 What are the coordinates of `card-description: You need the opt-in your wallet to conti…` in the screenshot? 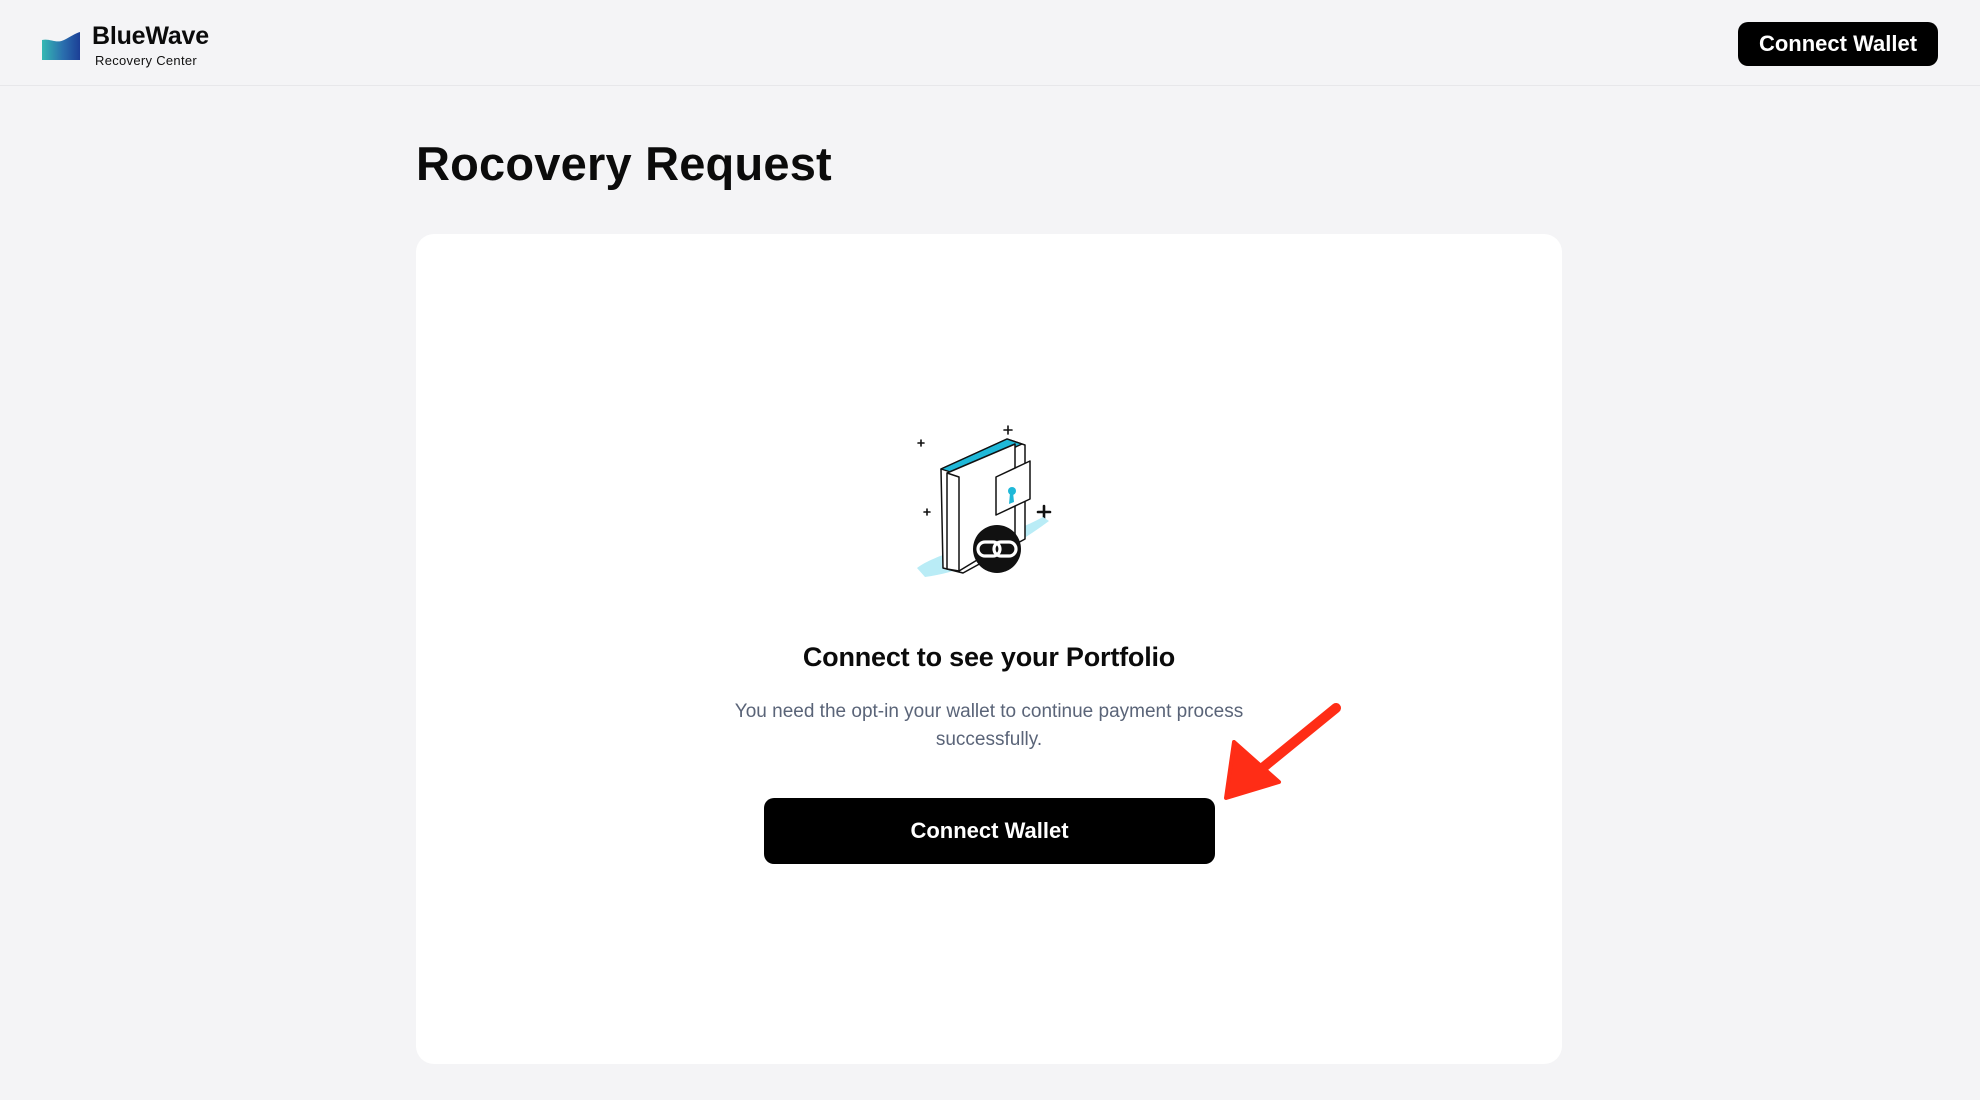 It's located at (989, 725).